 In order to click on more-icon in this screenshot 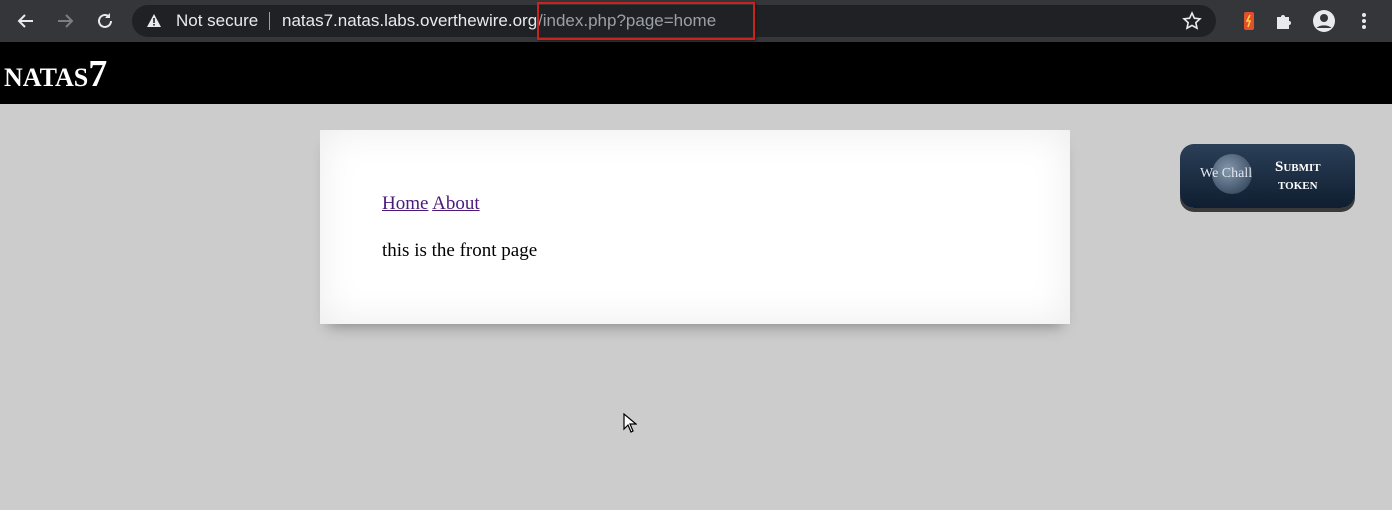, I will do `click(1364, 21)`.